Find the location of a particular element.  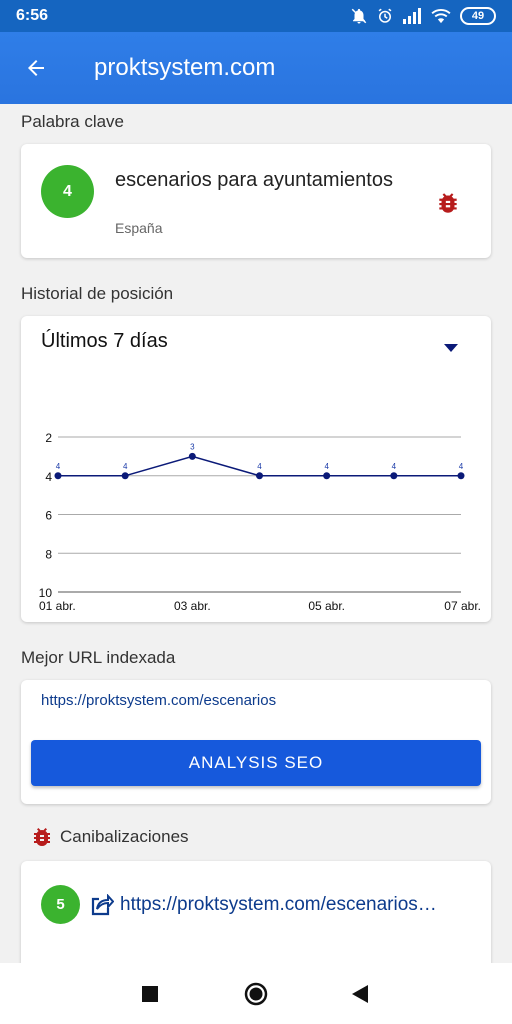

arrow-back-icon is located at coordinates (36, 68).